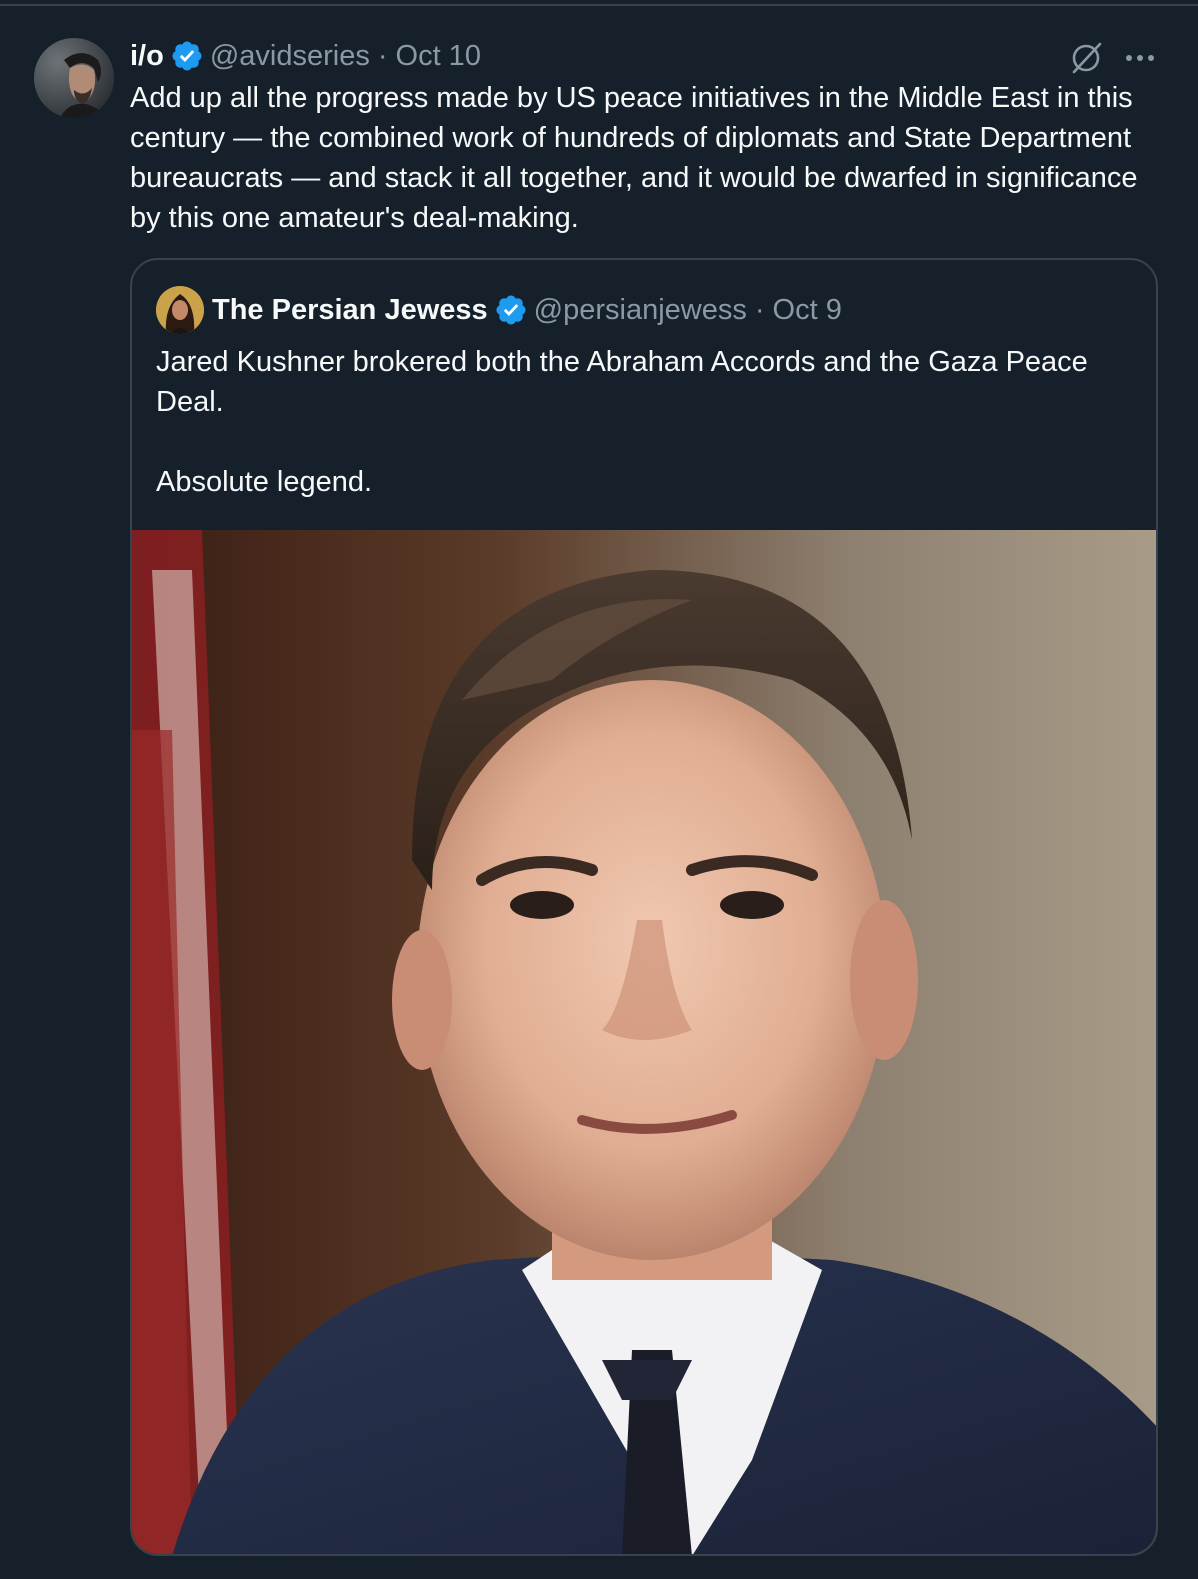  Describe the element at coordinates (1086, 58) in the screenshot. I see `grok-icon` at that location.